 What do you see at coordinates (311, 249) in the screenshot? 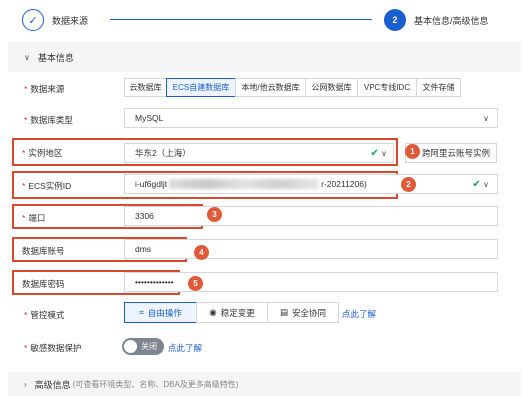
I see `account-input: dms` at bounding box center [311, 249].